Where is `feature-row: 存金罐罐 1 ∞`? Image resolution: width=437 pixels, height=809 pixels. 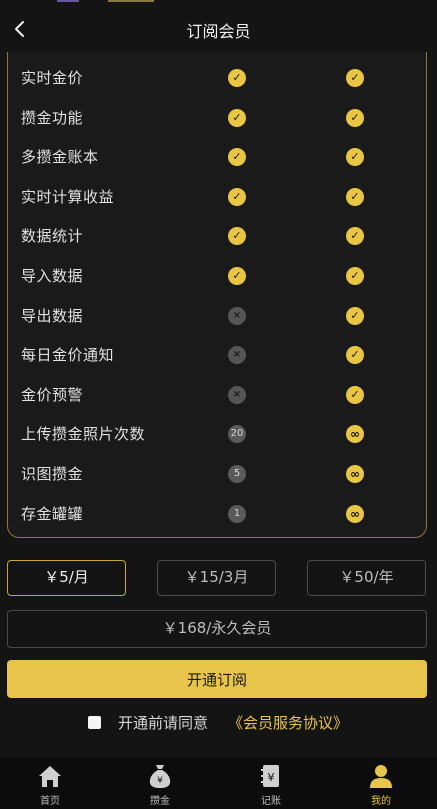
feature-row: 存金罐罐 1 ∞ is located at coordinates (217, 522).